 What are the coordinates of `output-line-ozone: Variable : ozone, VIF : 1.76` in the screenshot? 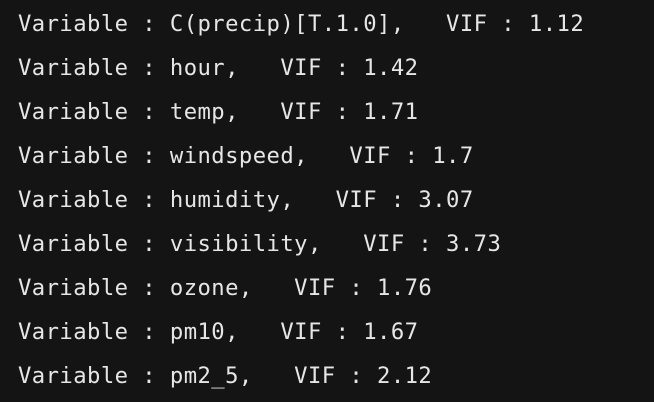 It's located at (225, 288).